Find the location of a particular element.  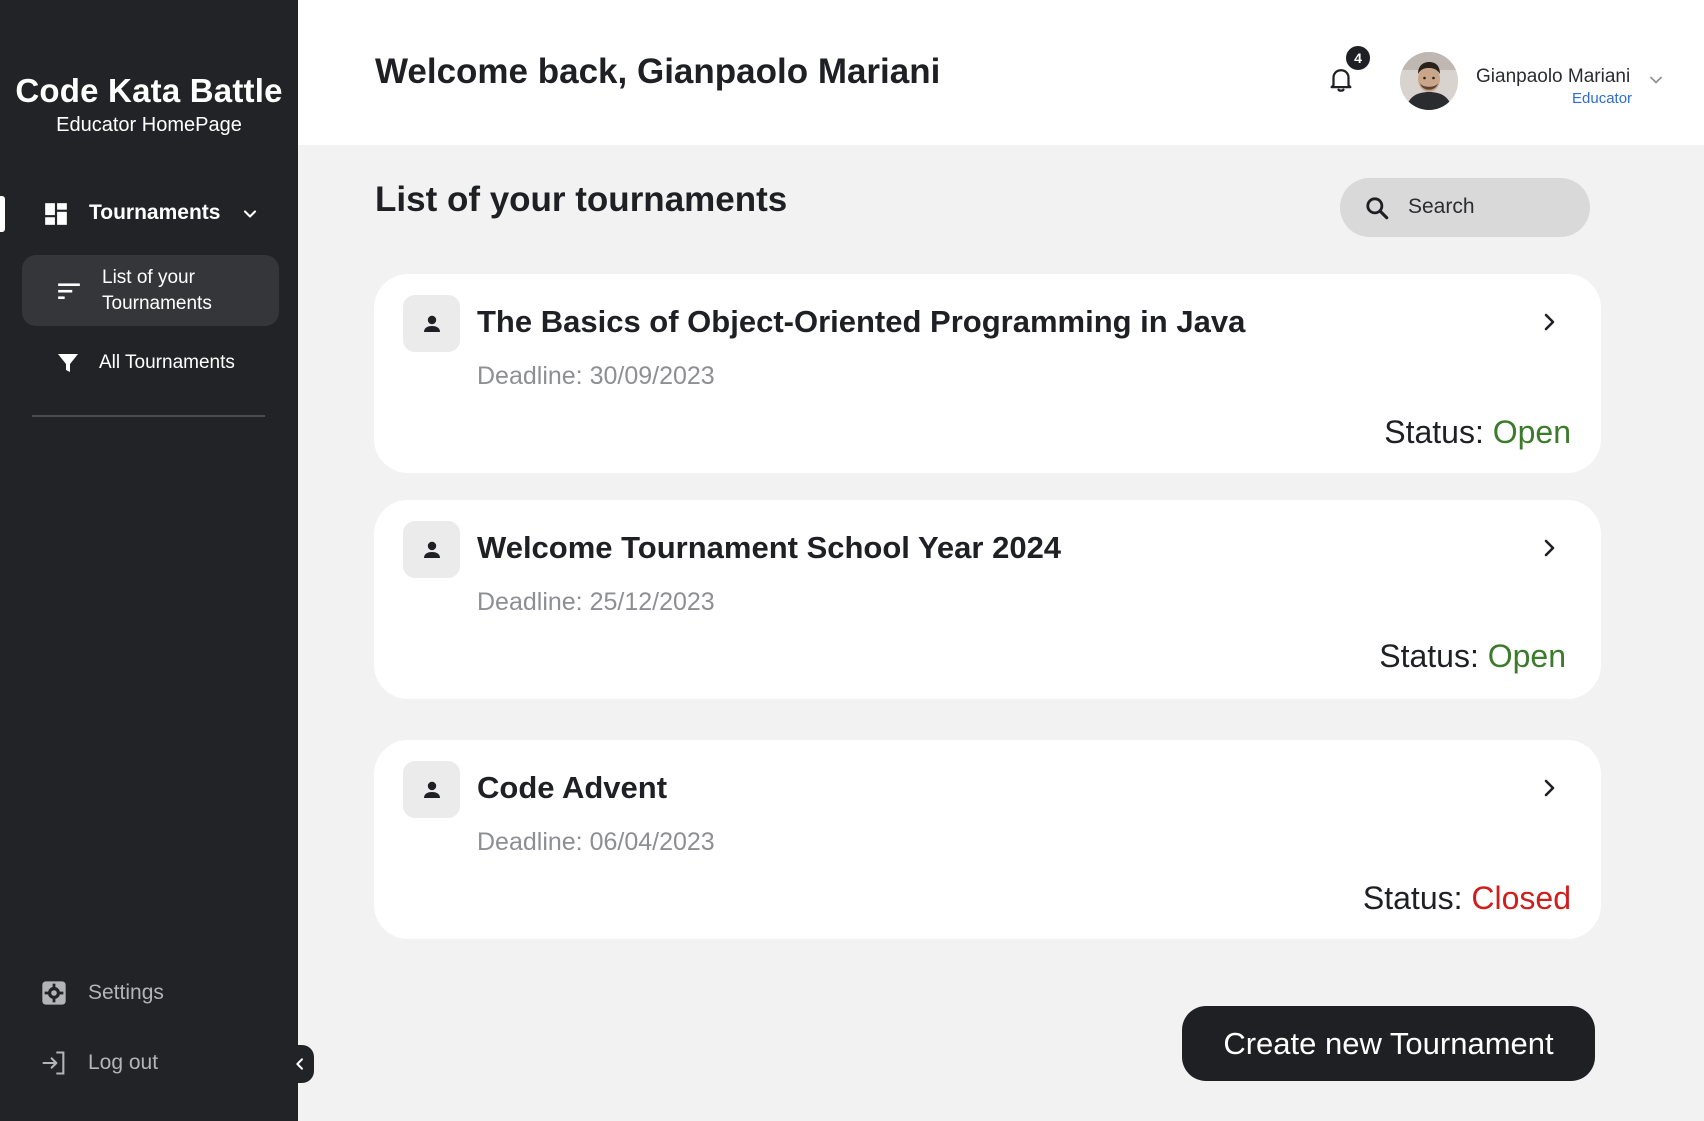

sidebar-divider is located at coordinates (148, 416).